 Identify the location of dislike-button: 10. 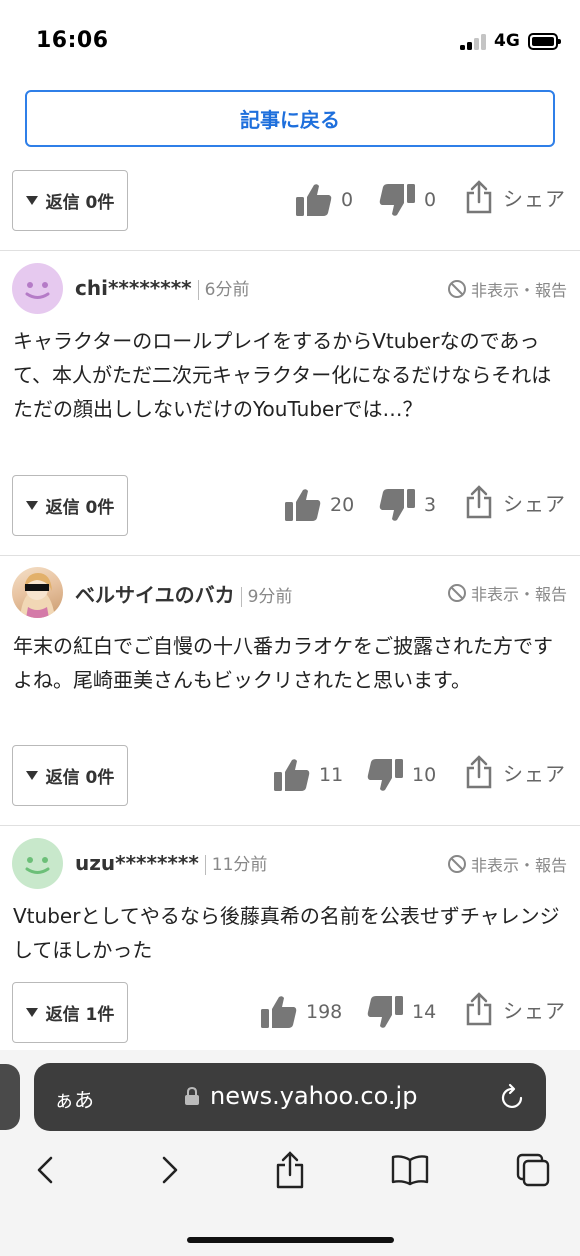
(401, 775).